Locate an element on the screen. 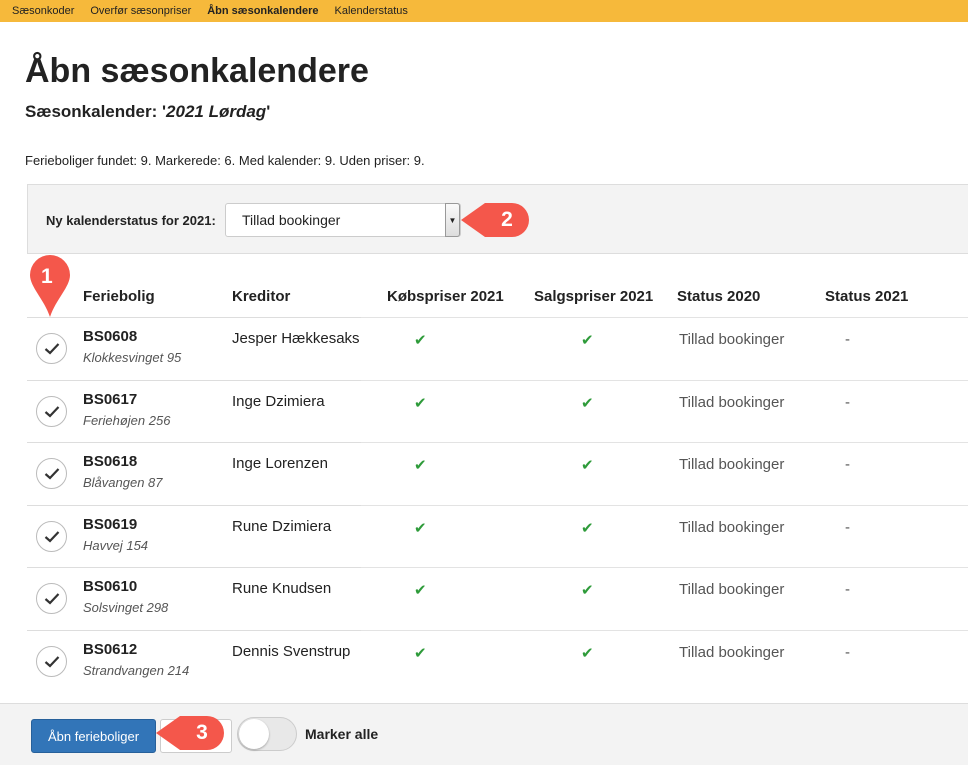 The image size is (968, 765). bottom-action-bar: Åbn ferieboliger Marker alle is located at coordinates (484, 734).